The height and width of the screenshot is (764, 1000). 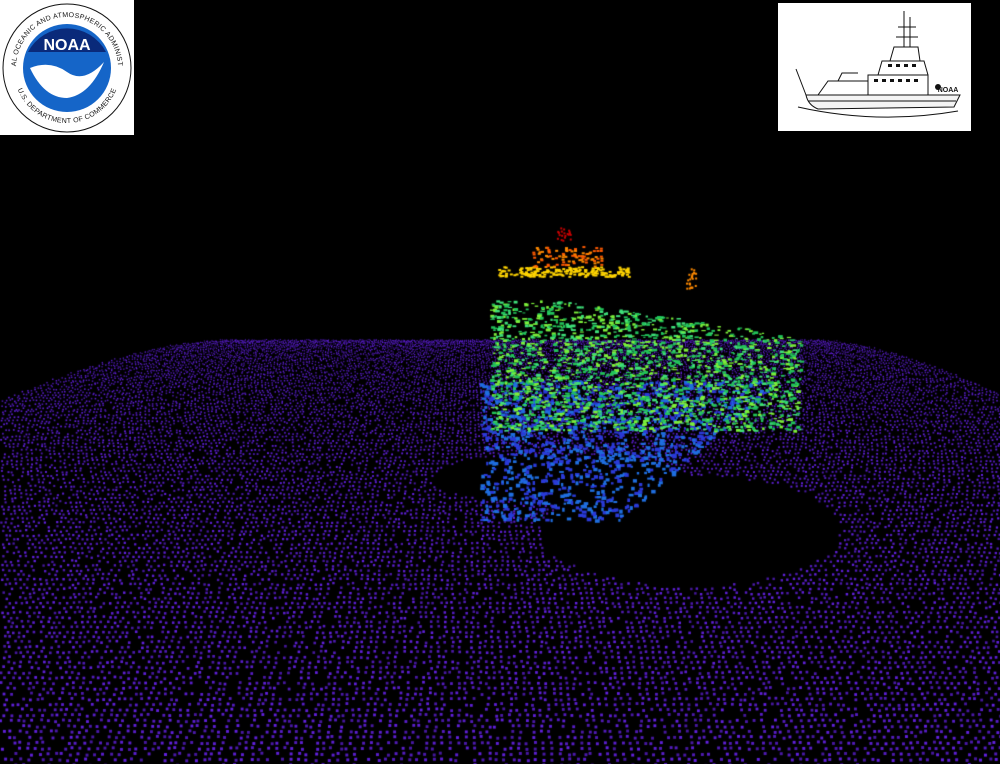 What do you see at coordinates (67, 45) in the screenshot?
I see `logo-center-text: NOAA` at bounding box center [67, 45].